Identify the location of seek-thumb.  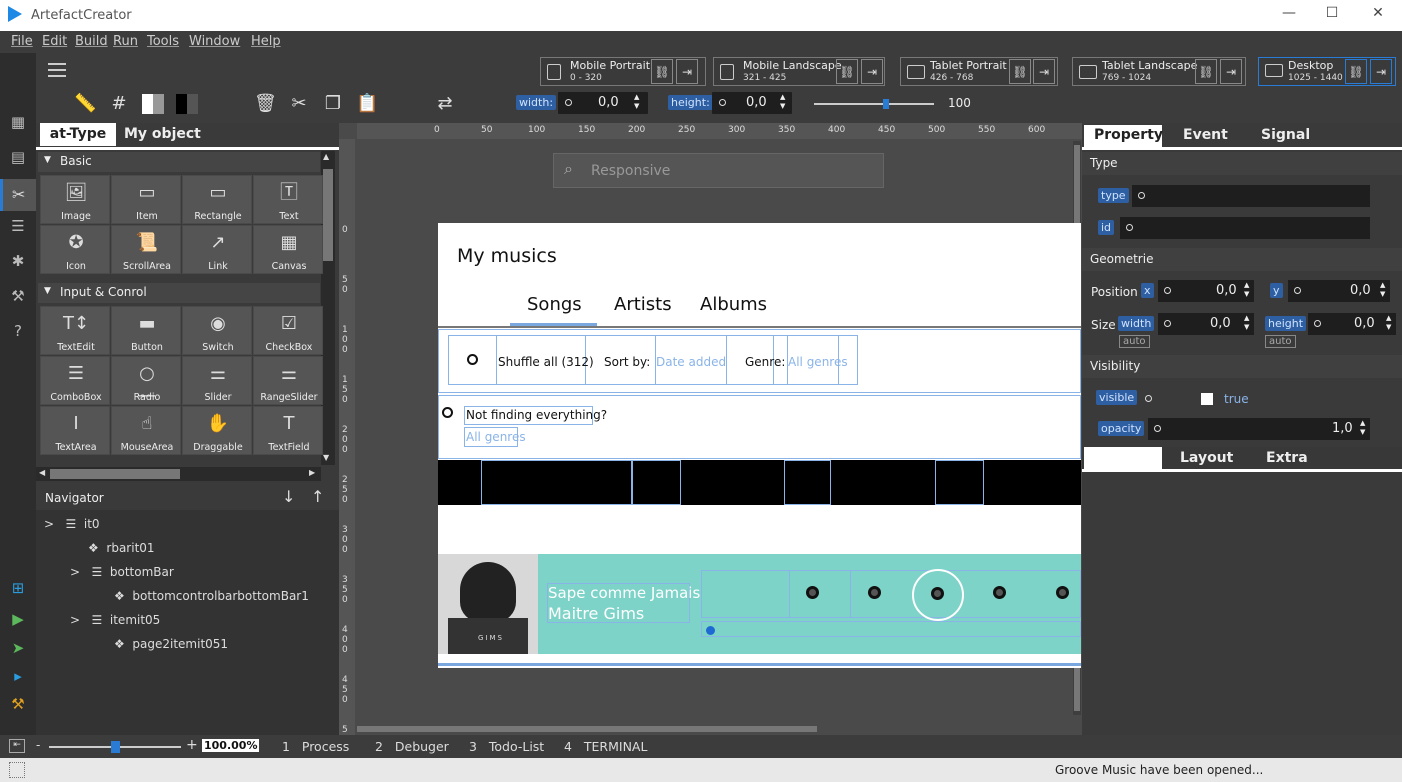
(710, 630).